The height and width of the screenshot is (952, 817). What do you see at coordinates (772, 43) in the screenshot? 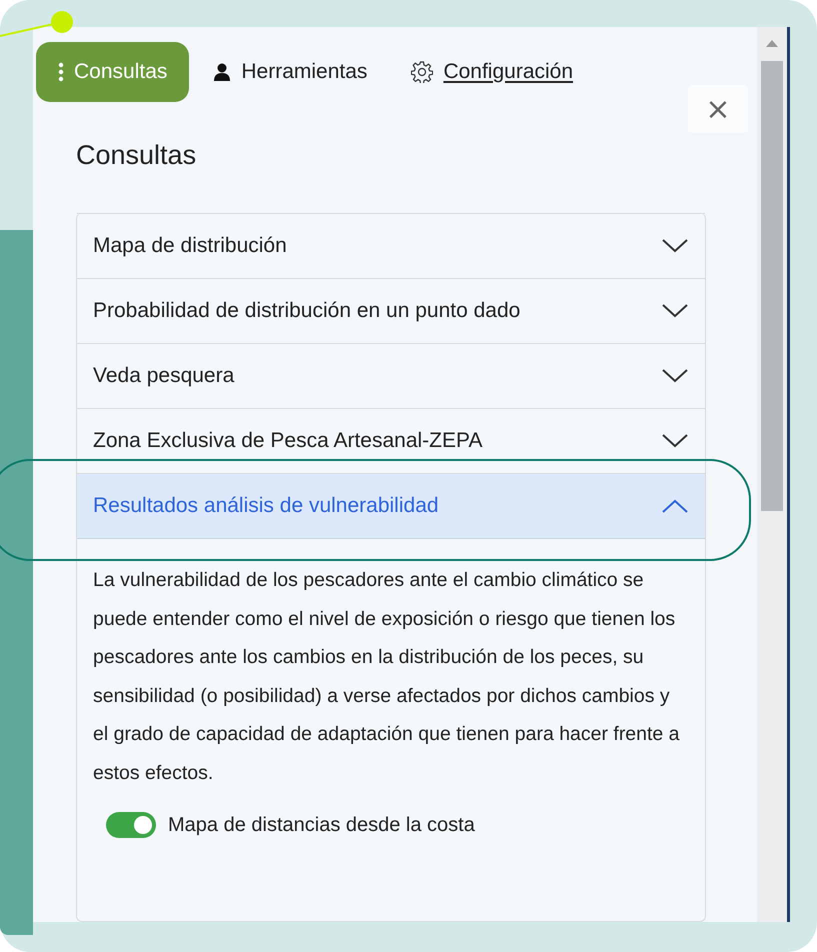
I see `scroll-up-icon` at bounding box center [772, 43].